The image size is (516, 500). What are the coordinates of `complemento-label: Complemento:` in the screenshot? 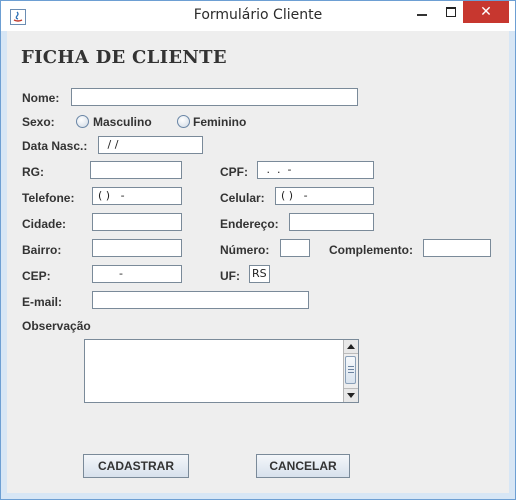 It's located at (371, 250).